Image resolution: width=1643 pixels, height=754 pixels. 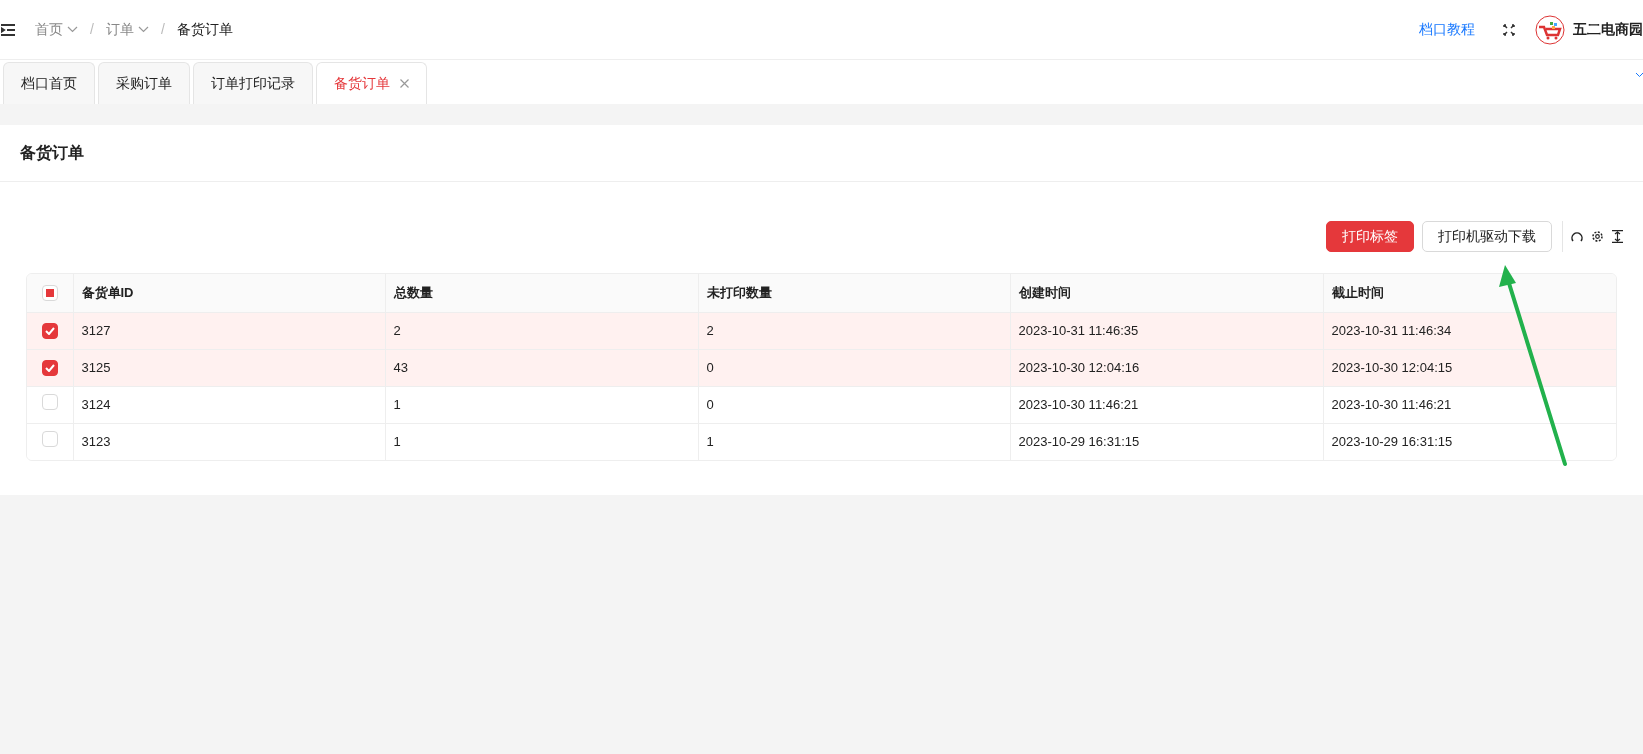 I want to click on breadcrumb-item: 首页, so click(x=56, y=29).